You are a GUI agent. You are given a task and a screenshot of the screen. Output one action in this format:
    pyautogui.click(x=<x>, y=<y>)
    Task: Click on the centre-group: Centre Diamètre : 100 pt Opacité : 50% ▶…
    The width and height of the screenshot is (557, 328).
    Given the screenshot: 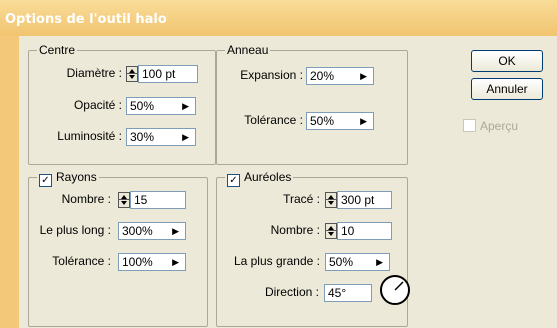 What is the action you would take?
    pyautogui.click(x=122, y=104)
    